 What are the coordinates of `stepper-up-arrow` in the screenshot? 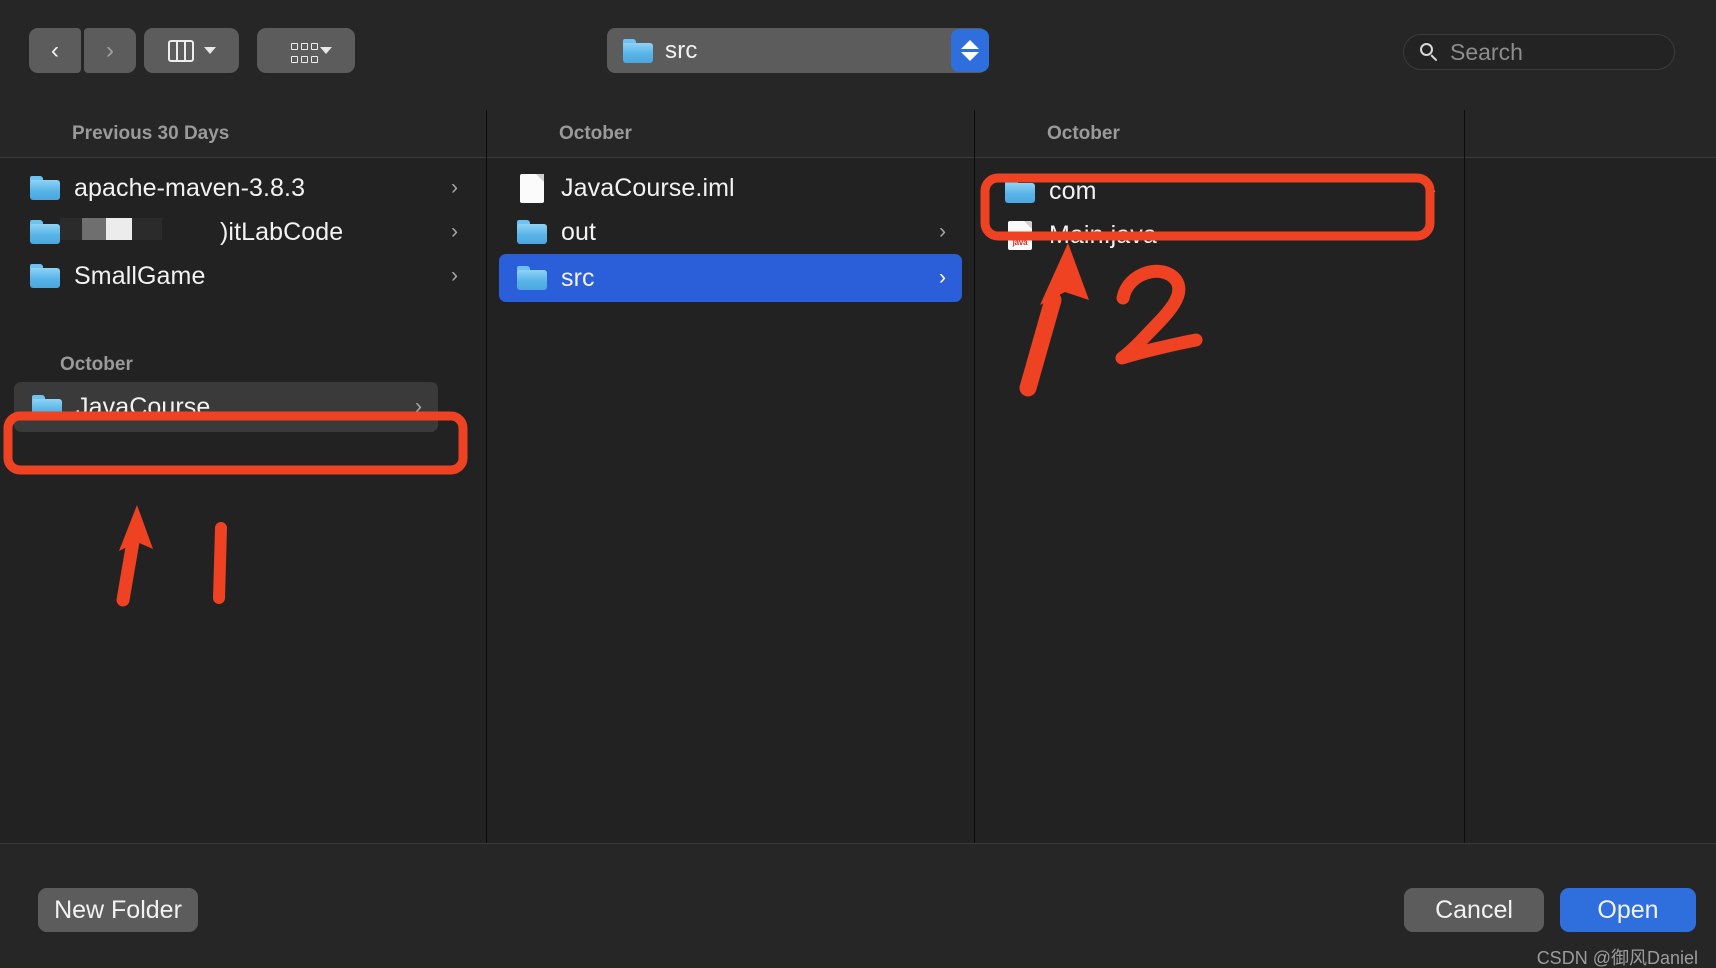 It's located at (970, 44).